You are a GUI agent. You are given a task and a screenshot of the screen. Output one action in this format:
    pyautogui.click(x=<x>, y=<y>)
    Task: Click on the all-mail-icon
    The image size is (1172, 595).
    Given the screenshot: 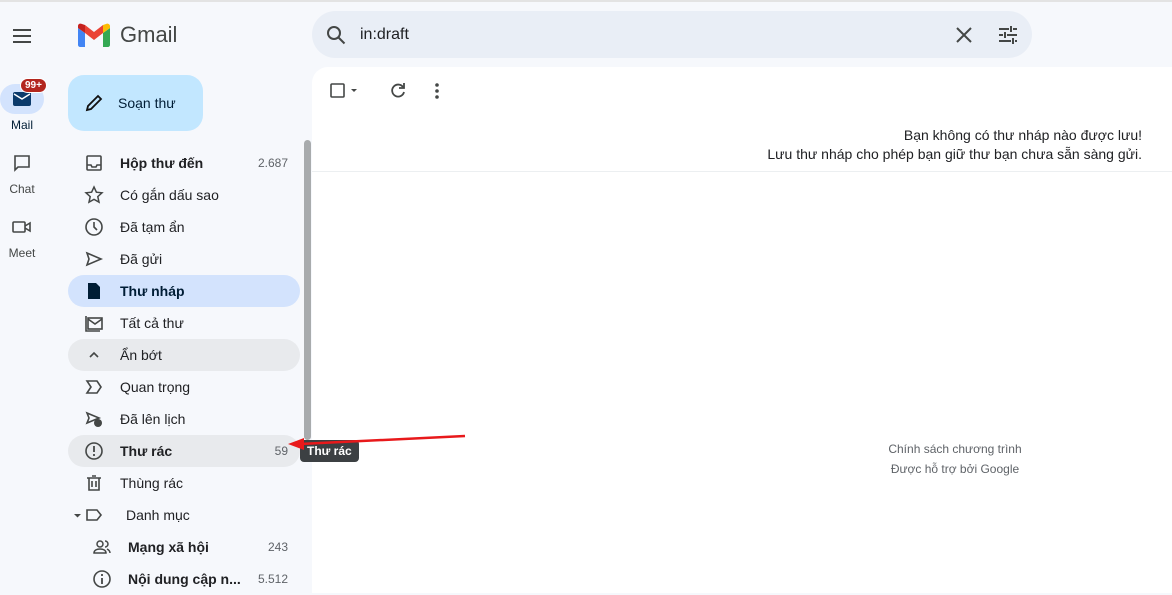 What is the action you would take?
    pyautogui.click(x=94, y=323)
    